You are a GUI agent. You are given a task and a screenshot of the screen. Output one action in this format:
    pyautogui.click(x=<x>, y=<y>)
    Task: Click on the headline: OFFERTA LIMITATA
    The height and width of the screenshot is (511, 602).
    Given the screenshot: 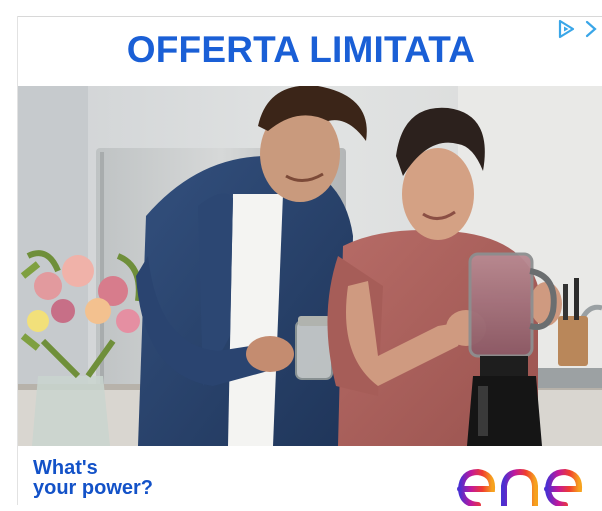 What is the action you would take?
    pyautogui.click(x=301, y=50)
    